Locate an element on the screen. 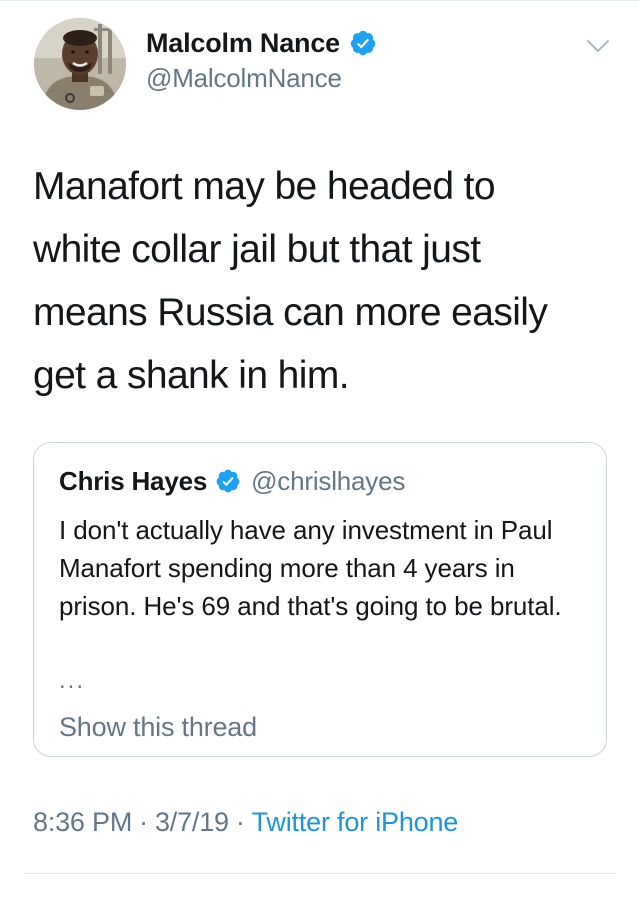  author-name-row: Malcolm Nance is located at coordinates (261, 43).